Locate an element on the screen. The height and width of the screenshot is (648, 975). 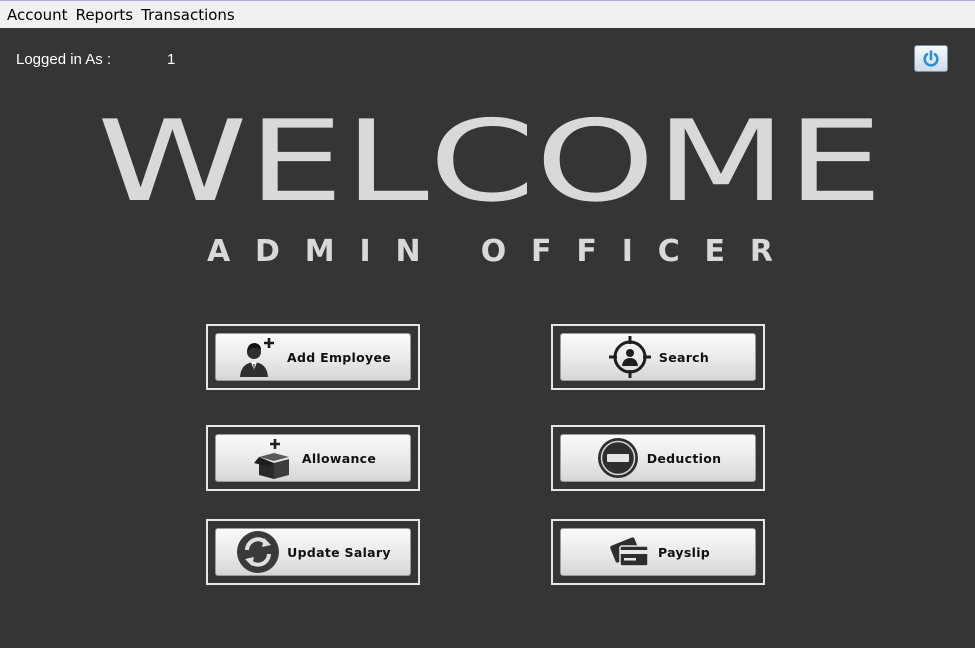
search-label: Search is located at coordinates (684, 357).